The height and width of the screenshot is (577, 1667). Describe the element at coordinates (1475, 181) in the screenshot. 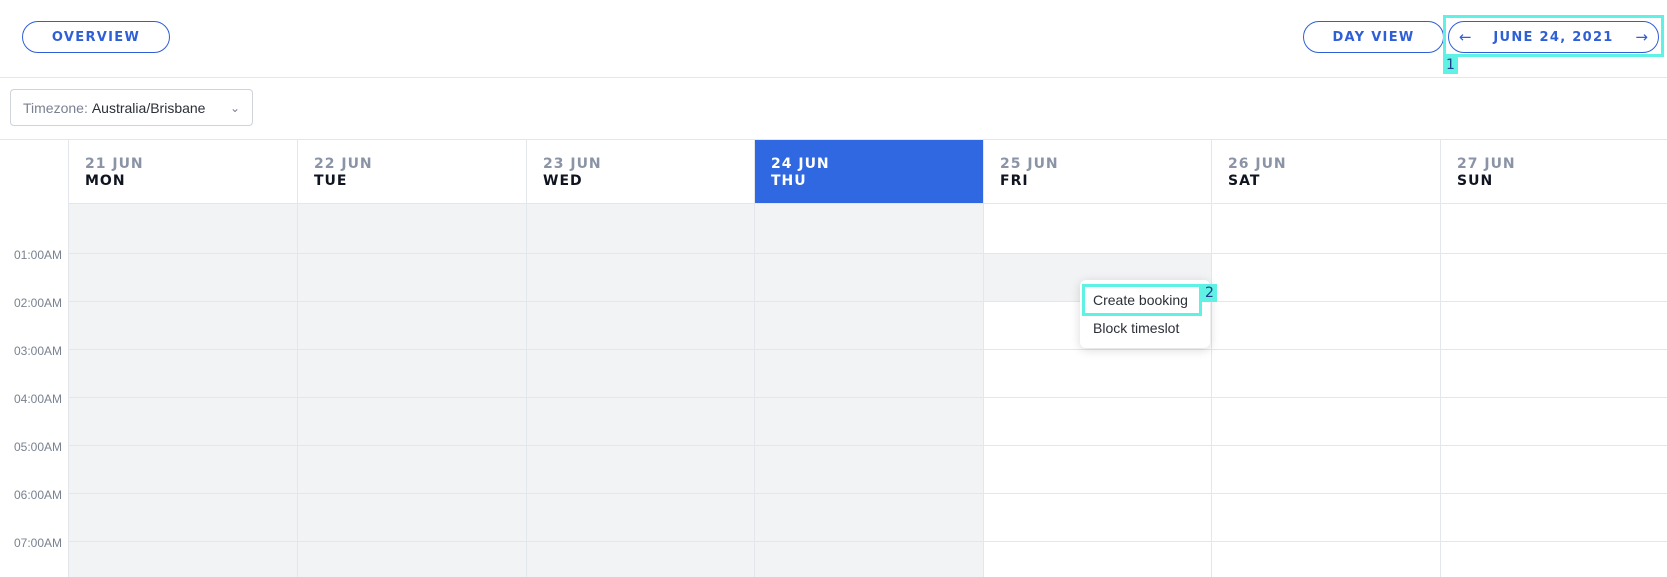

I see `day-weekday: SUN` at that location.